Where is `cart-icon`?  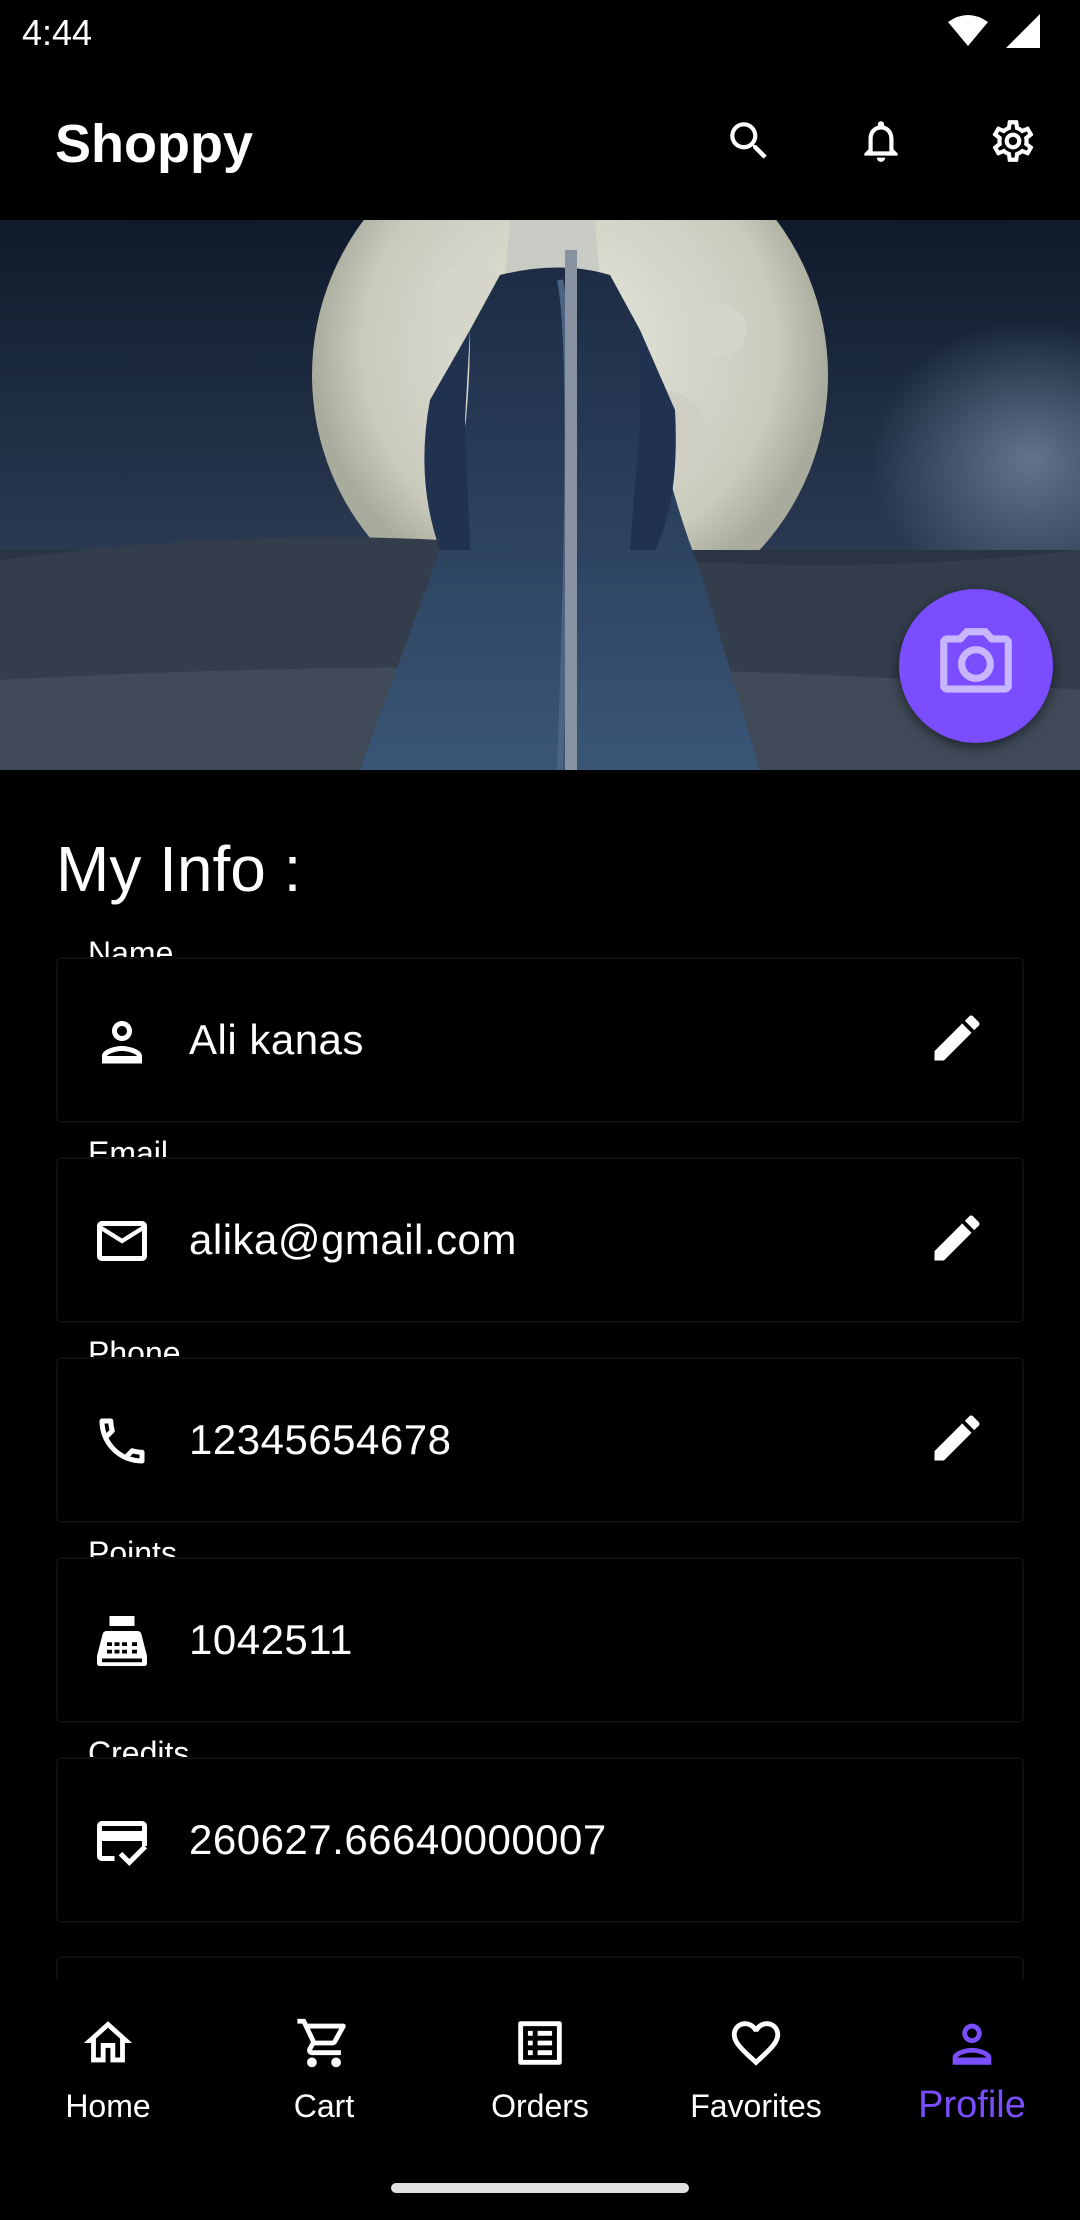
cart-icon is located at coordinates (324, 2043).